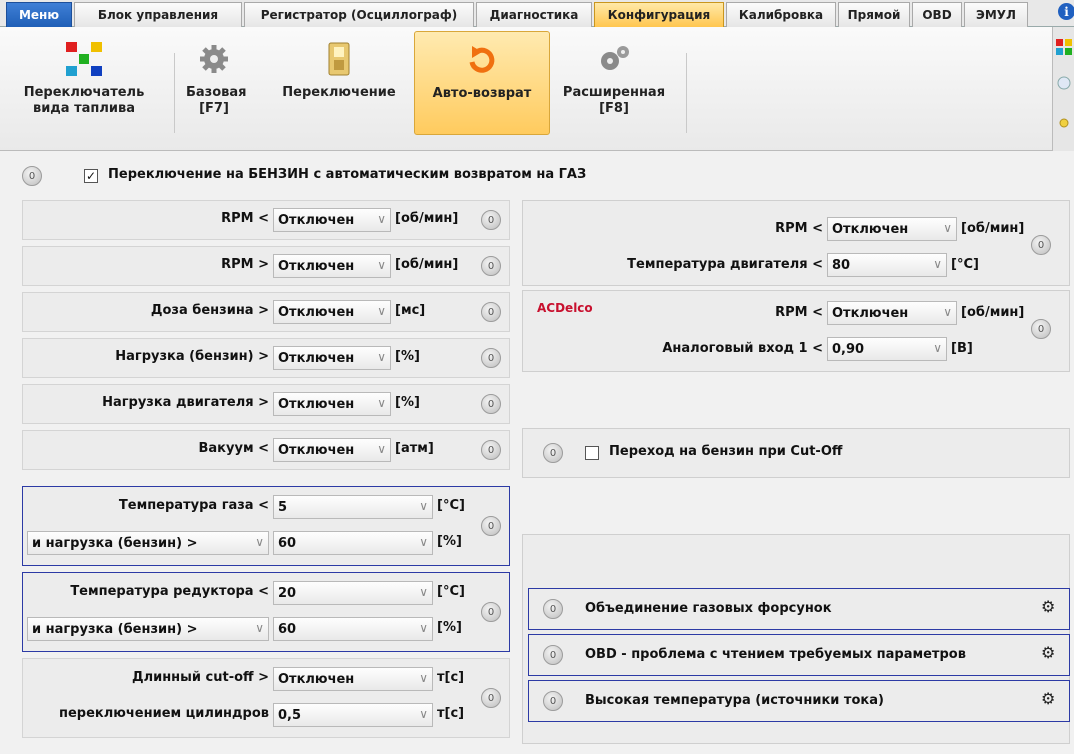  I want to click on rpm-above-pin-button: 0, so click(491, 266).